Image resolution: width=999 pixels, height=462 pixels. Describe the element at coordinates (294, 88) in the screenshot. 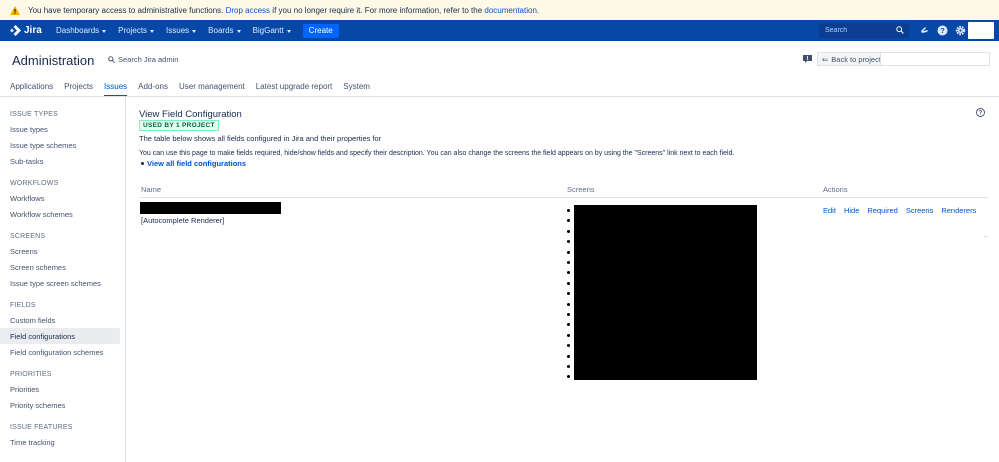

I see `tab-latest-upgrade-report: Latest upgrade report` at that location.